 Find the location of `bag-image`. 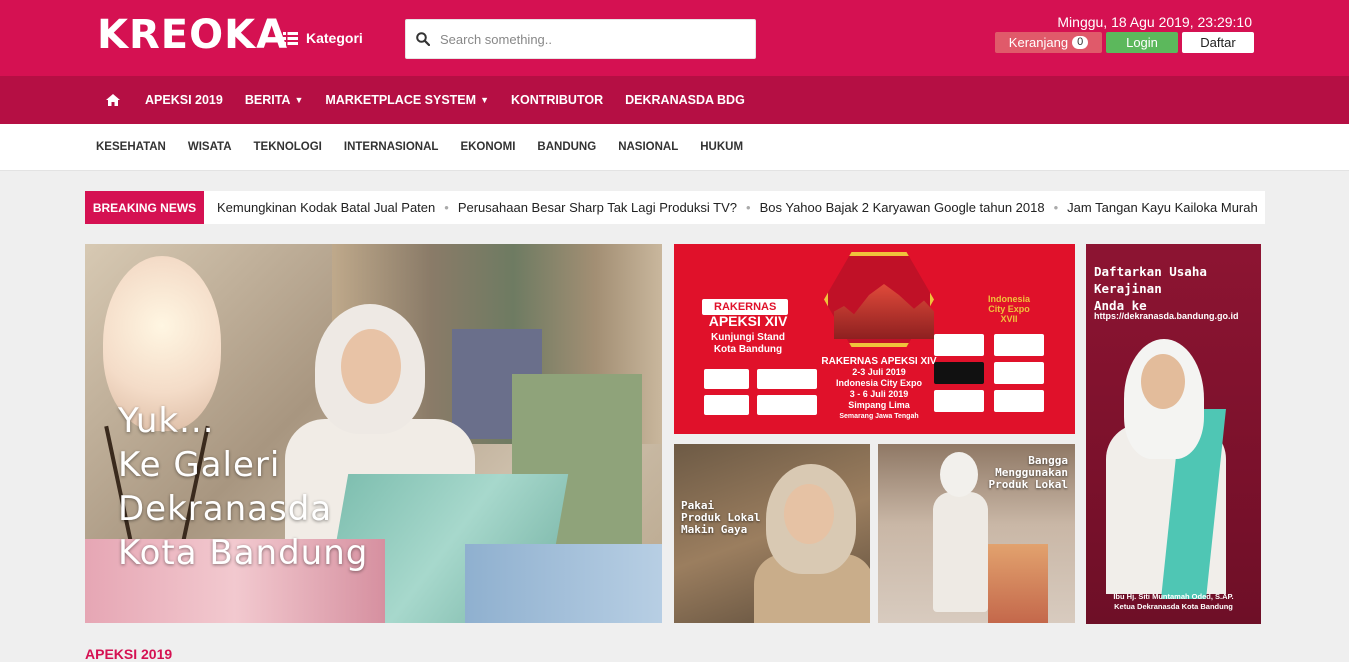

bag-image is located at coordinates (1018, 583).